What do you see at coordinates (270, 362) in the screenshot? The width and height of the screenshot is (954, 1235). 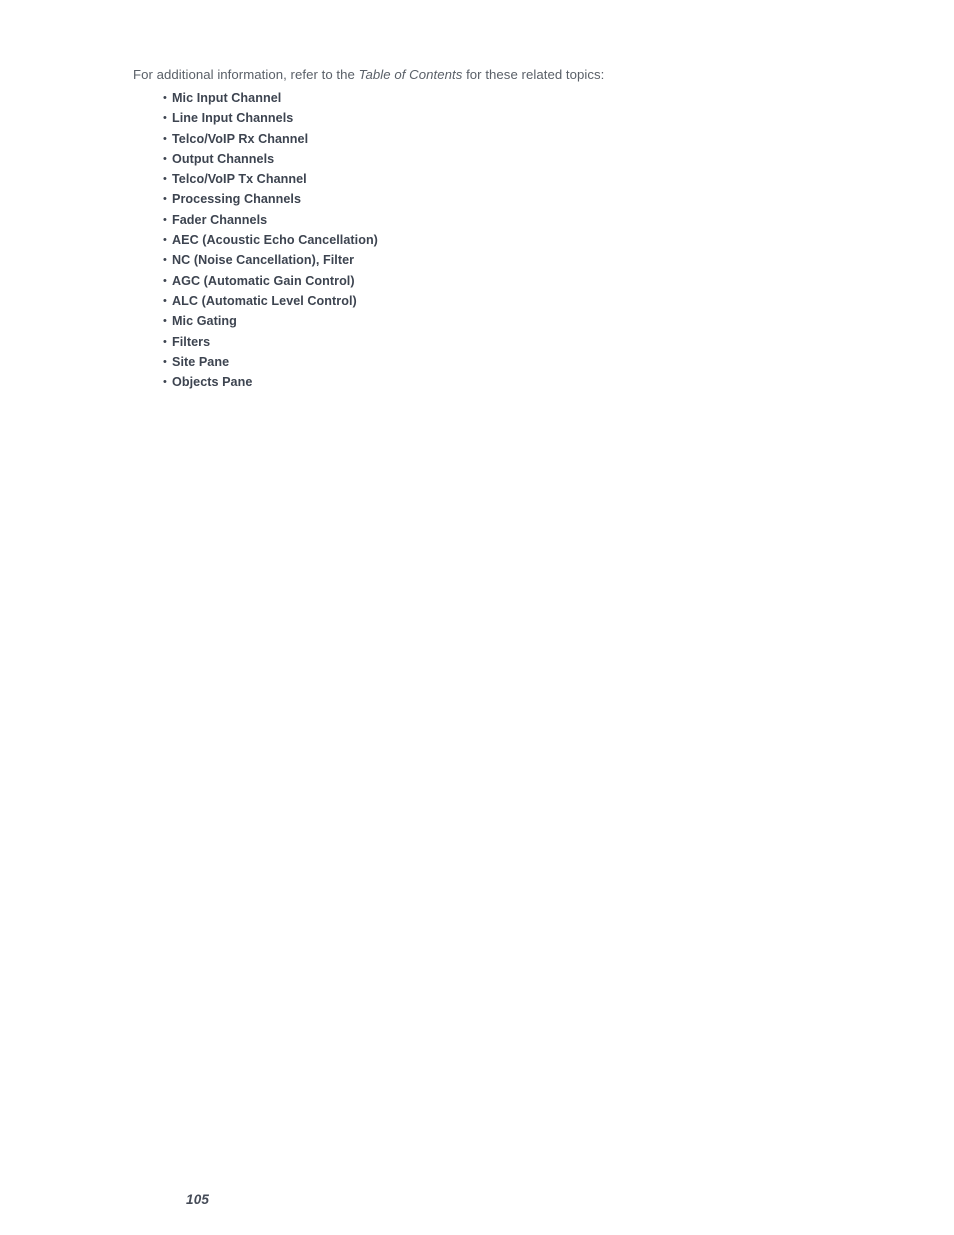 I see `list-item: • Site Pane` at bounding box center [270, 362].